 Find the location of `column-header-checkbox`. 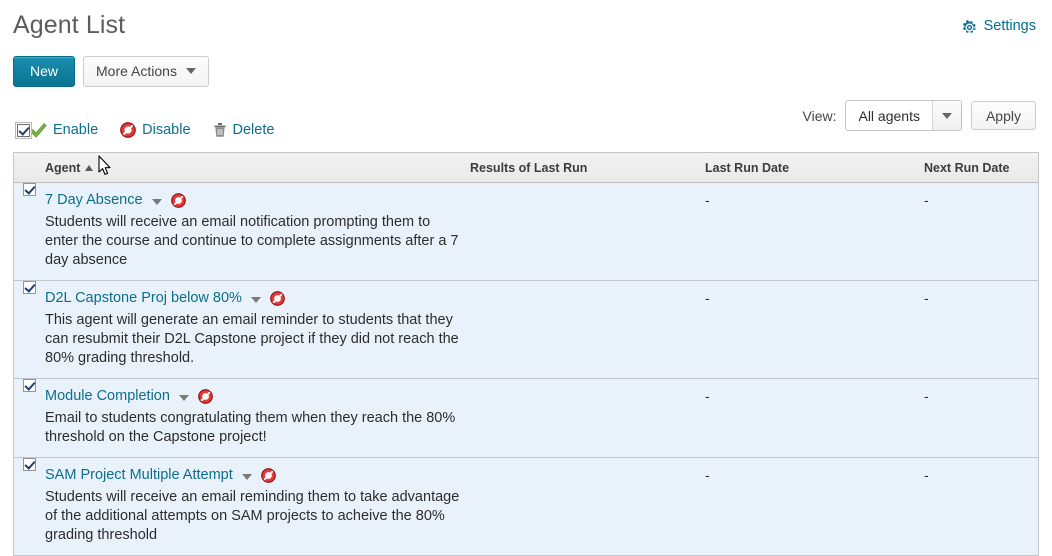

column-header-checkbox is located at coordinates (29, 168).